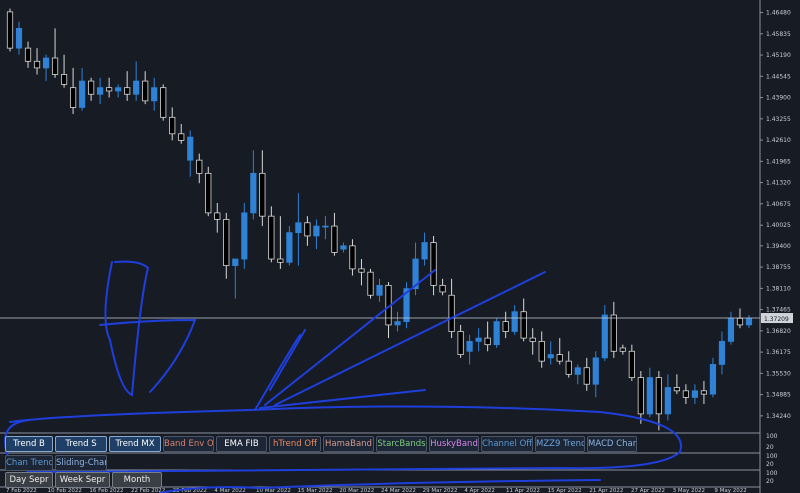 This screenshot has width=800, height=493. I want to click on price-tick-label: 1.45835, so click(778, 34).